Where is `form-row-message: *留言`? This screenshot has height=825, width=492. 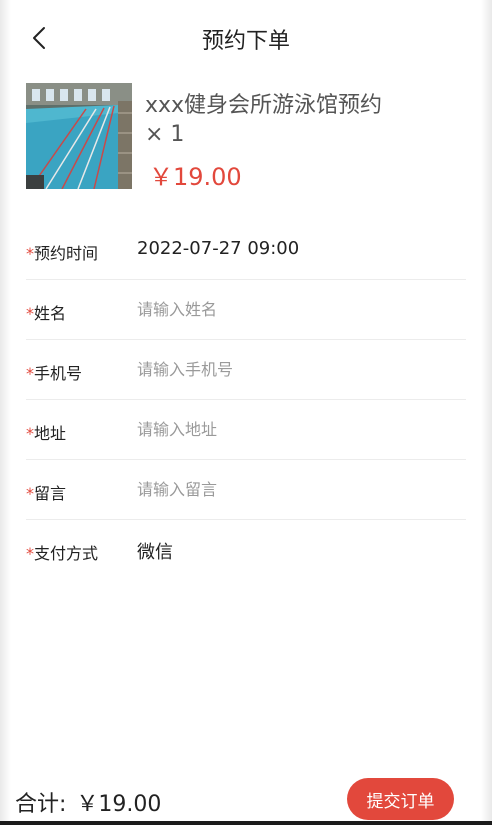 form-row-message: *留言 is located at coordinates (246, 490).